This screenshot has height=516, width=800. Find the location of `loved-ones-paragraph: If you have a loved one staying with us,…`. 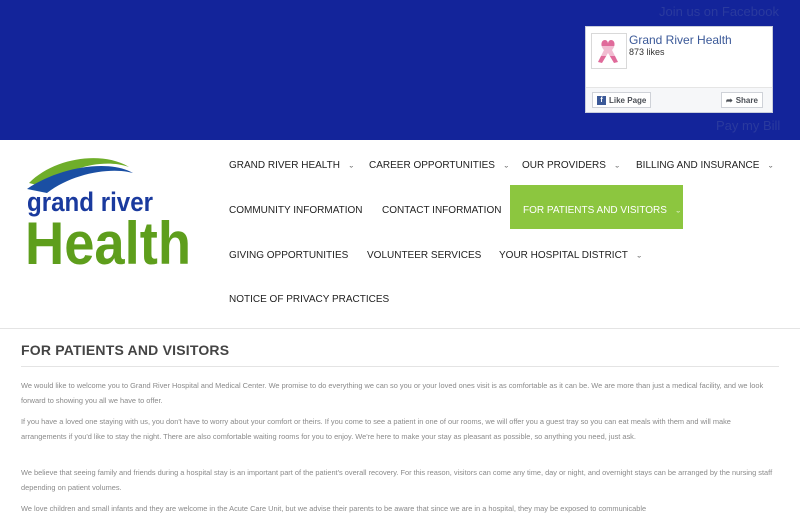

loved-ones-paragraph: If you have a loved one staying with us,… is located at coordinates (376, 429).